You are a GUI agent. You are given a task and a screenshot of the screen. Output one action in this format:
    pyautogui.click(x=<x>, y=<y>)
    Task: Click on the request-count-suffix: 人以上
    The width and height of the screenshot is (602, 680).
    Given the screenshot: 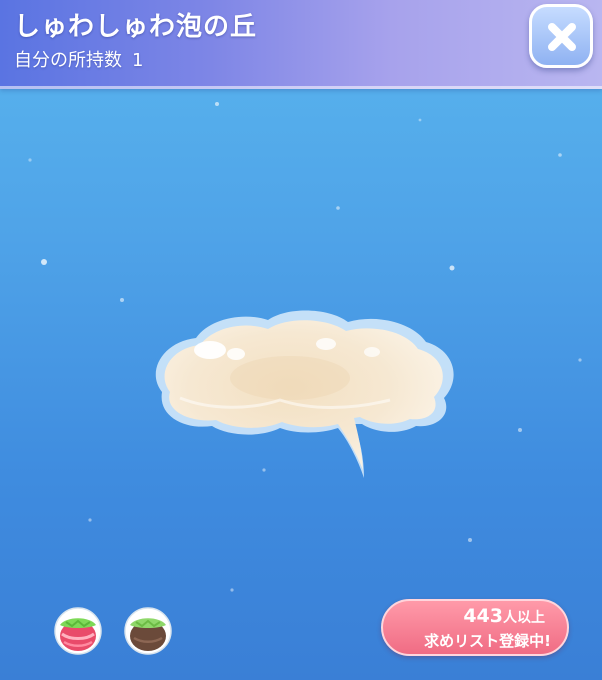 What is the action you would take?
    pyautogui.click(x=524, y=618)
    